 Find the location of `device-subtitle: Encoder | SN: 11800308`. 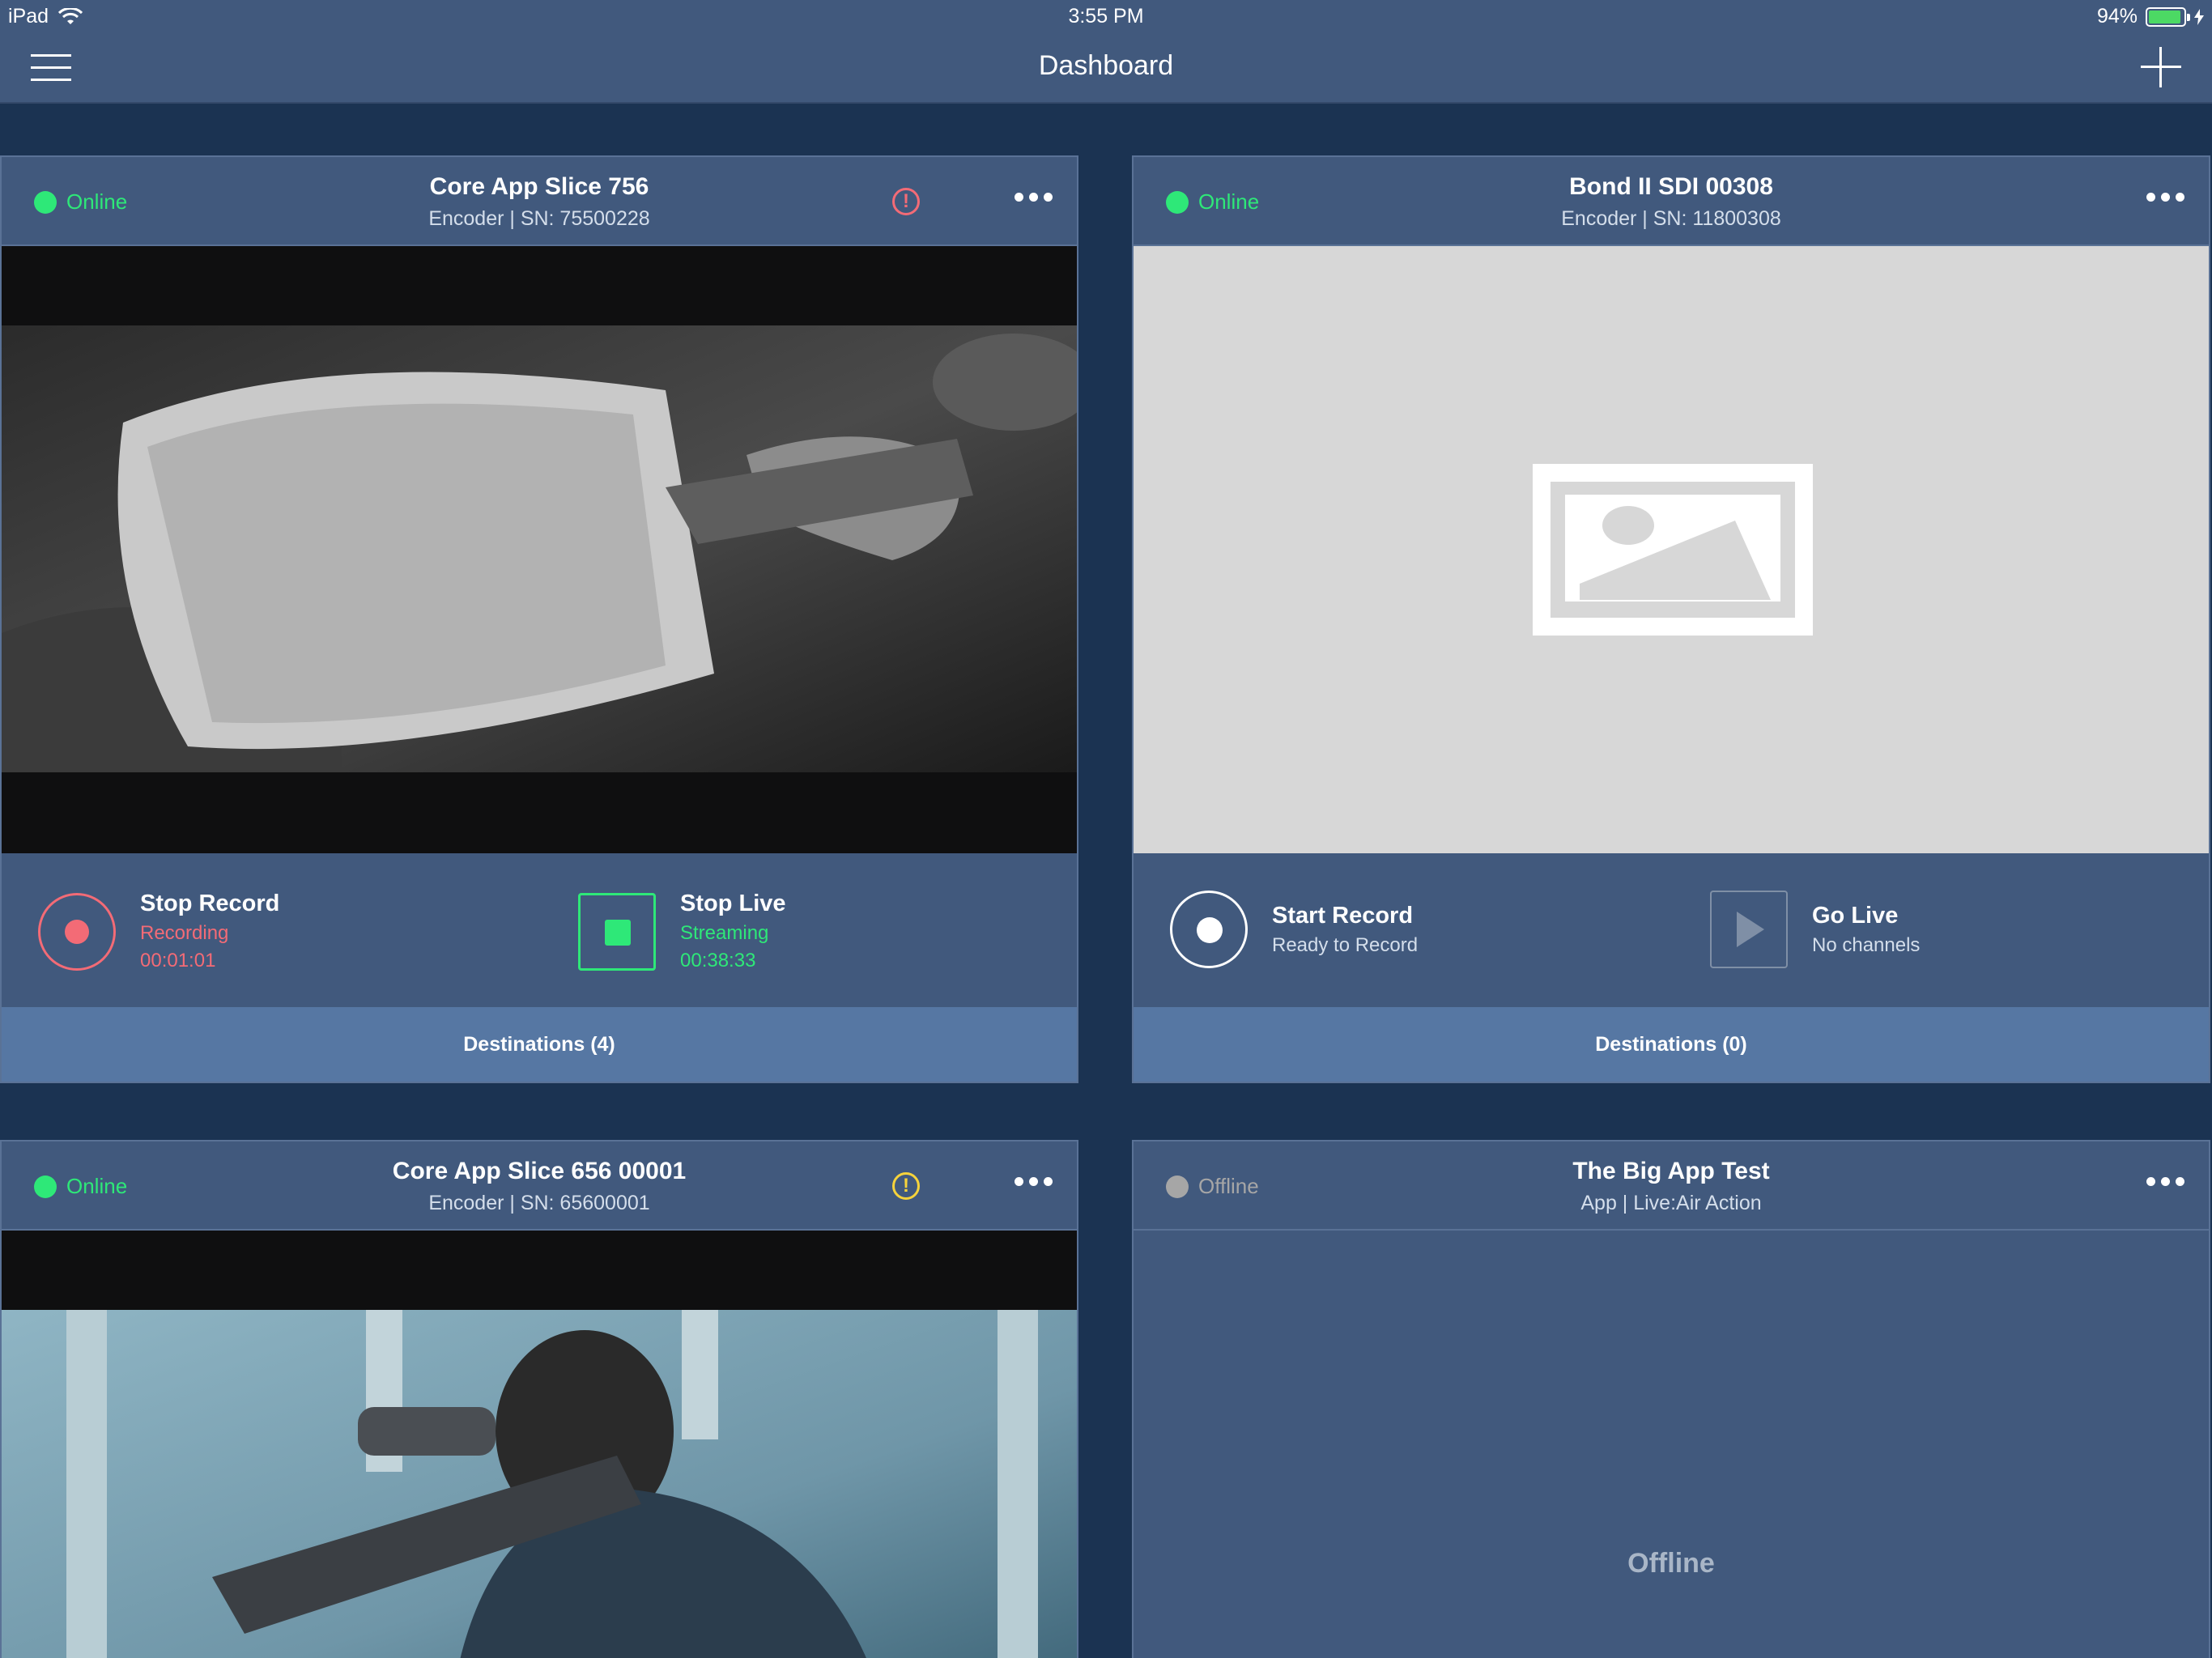

device-subtitle: Encoder | SN: 11800308 is located at coordinates (1671, 218).